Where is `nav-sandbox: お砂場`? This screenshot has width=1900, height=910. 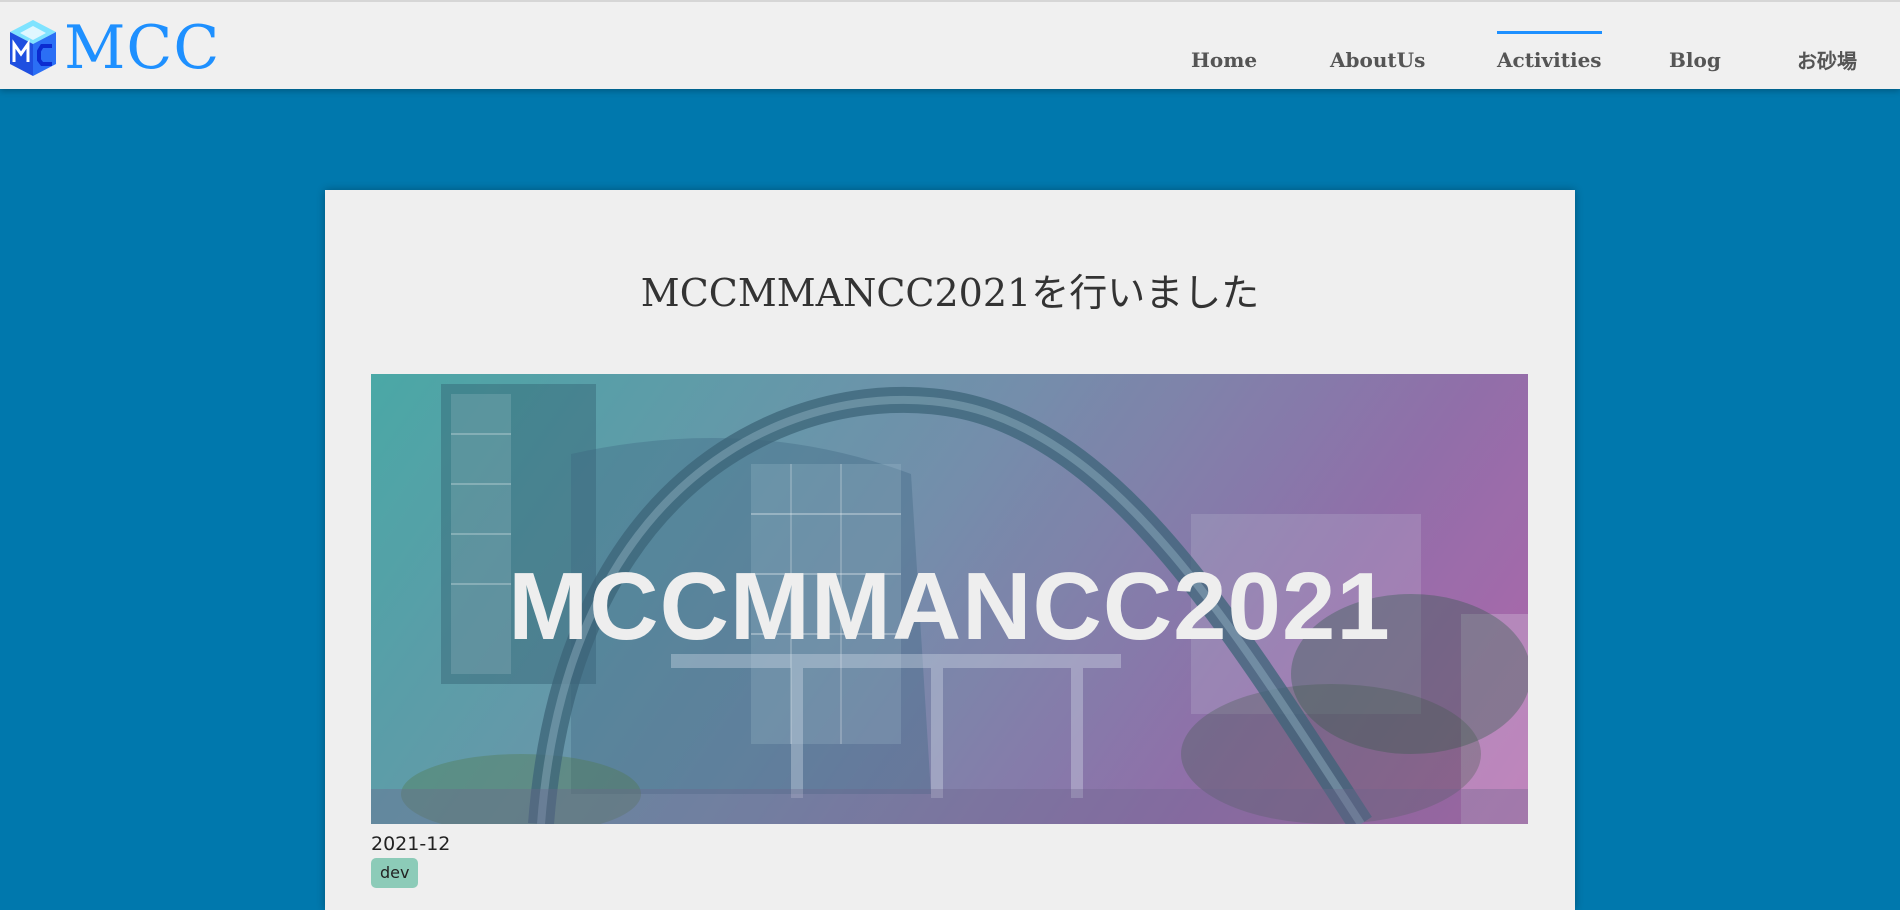
nav-sandbox: お砂場 is located at coordinates (1827, 54).